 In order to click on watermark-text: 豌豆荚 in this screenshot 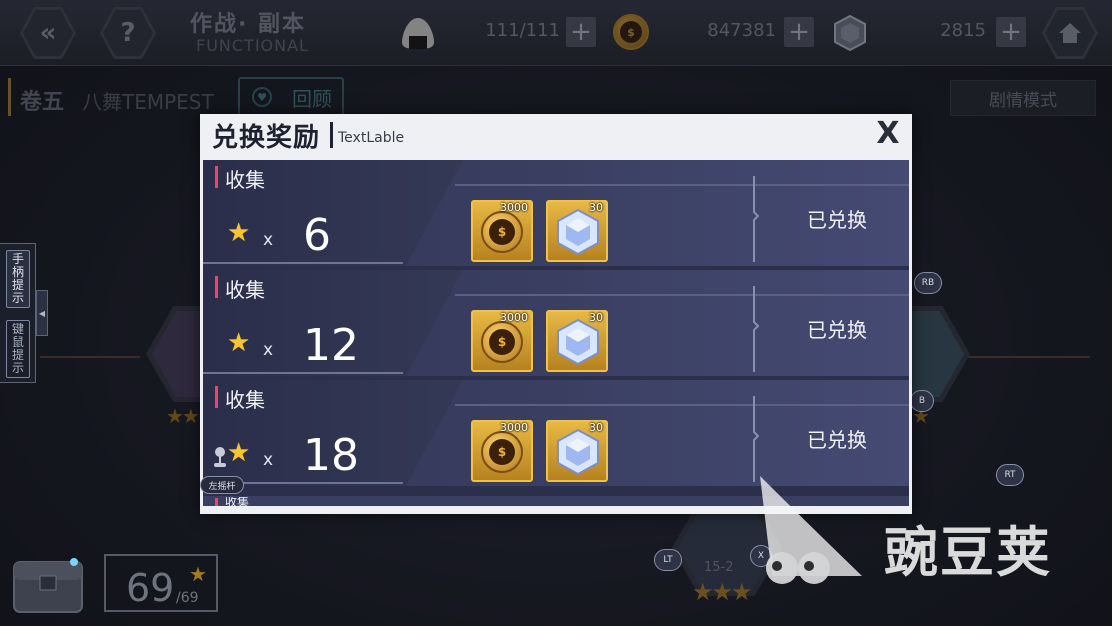, I will do `click(968, 552)`.